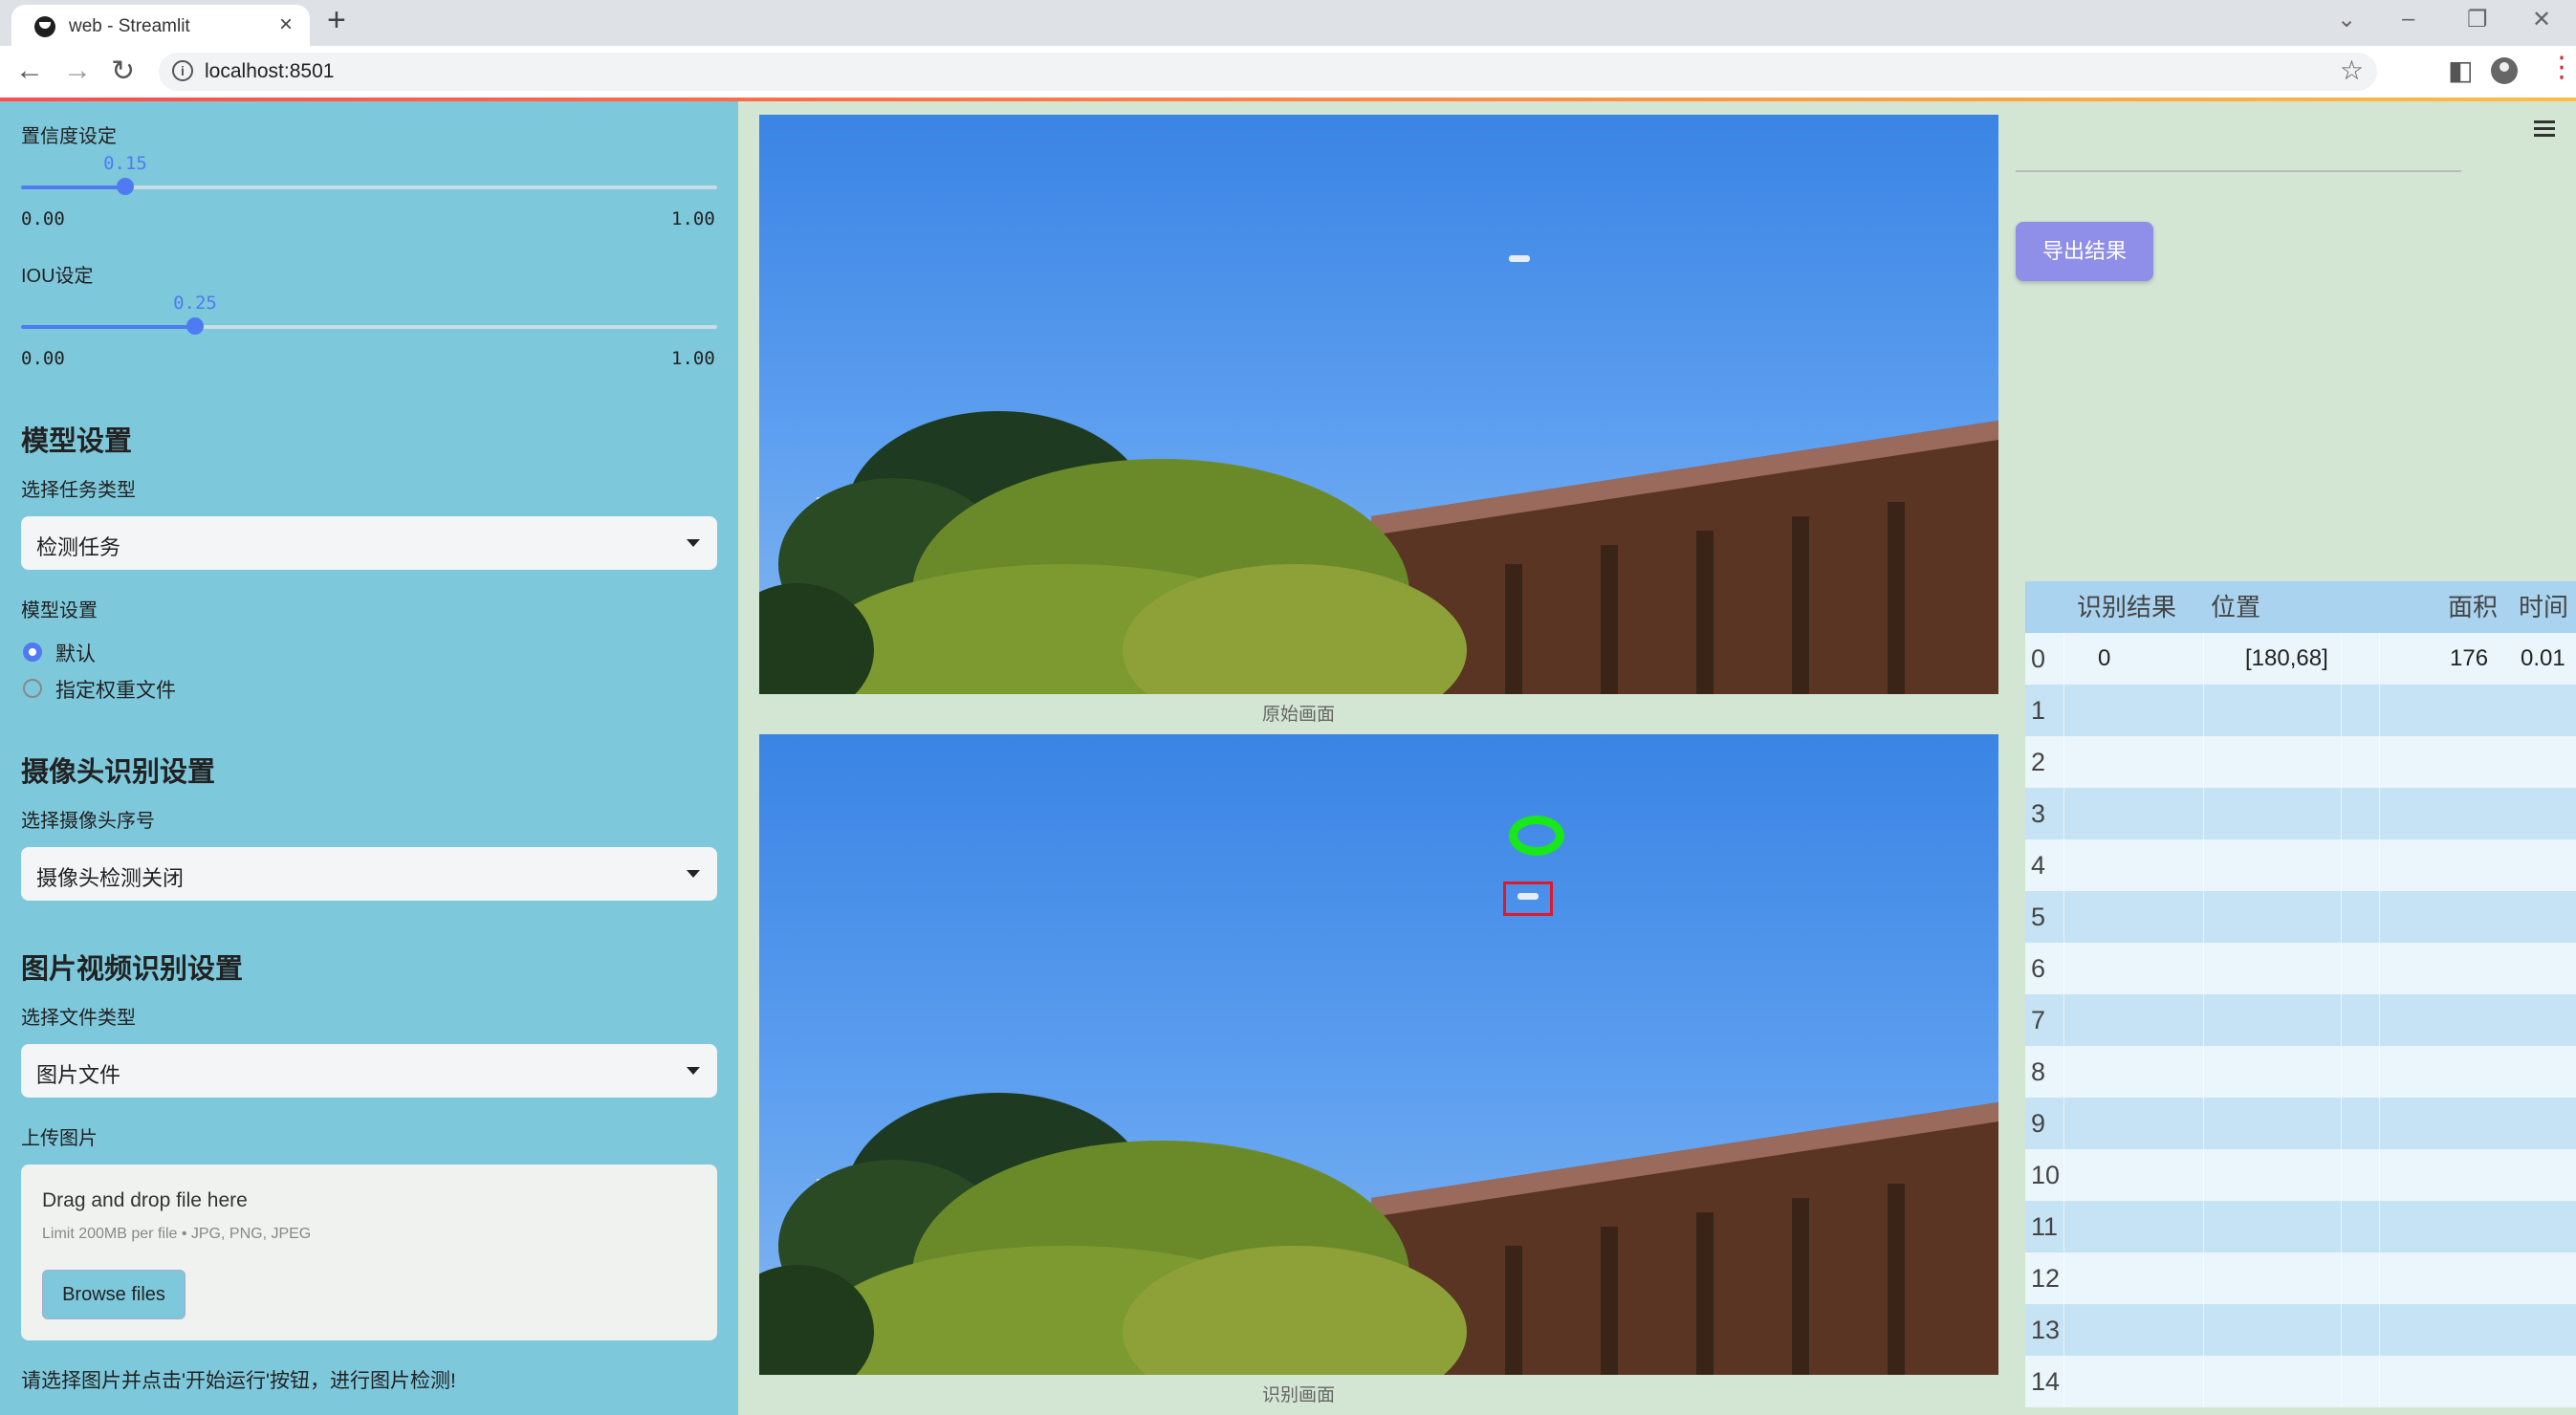  I want to click on tab-search-chevron-icon: ⌄, so click(2346, 19).